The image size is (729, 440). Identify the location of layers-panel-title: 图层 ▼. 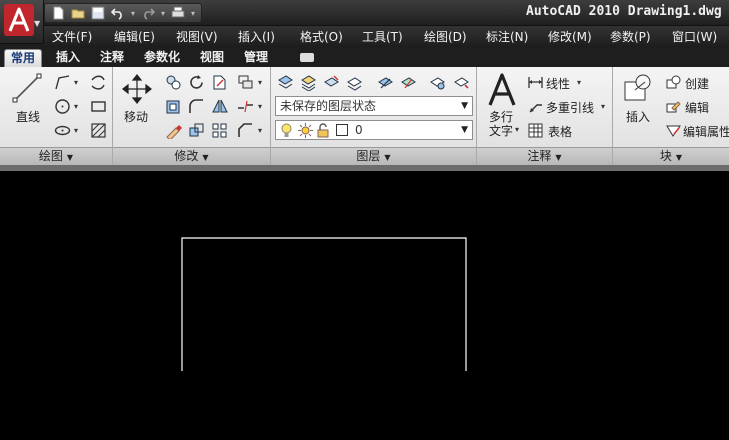
(373, 156).